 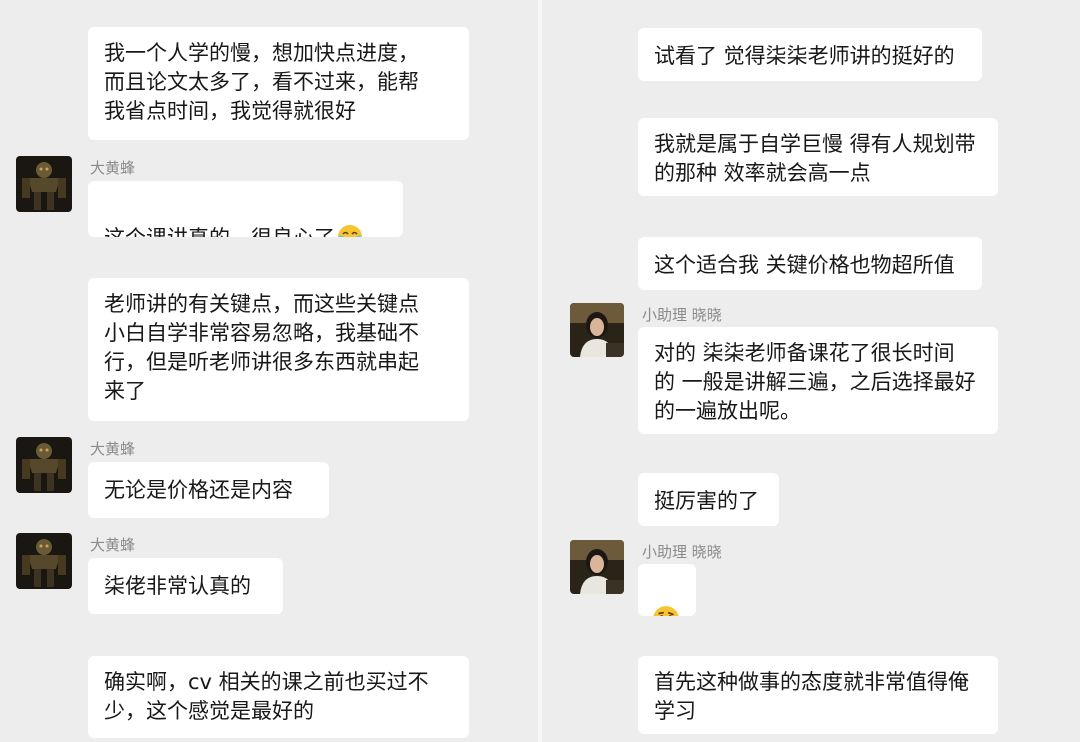 What do you see at coordinates (219, 231) in the screenshot?
I see `message-text: 这个课讲真的，很良心了` at bounding box center [219, 231].